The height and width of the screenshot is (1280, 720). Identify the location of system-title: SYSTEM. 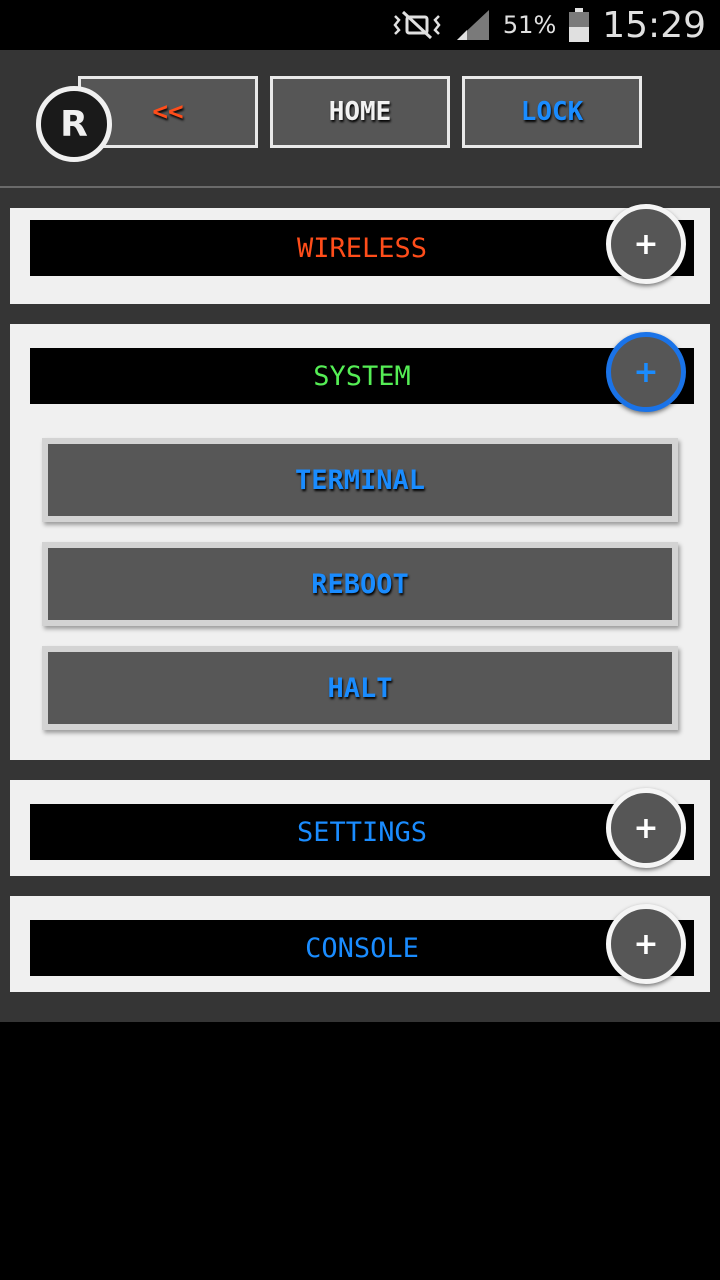
(362, 376).